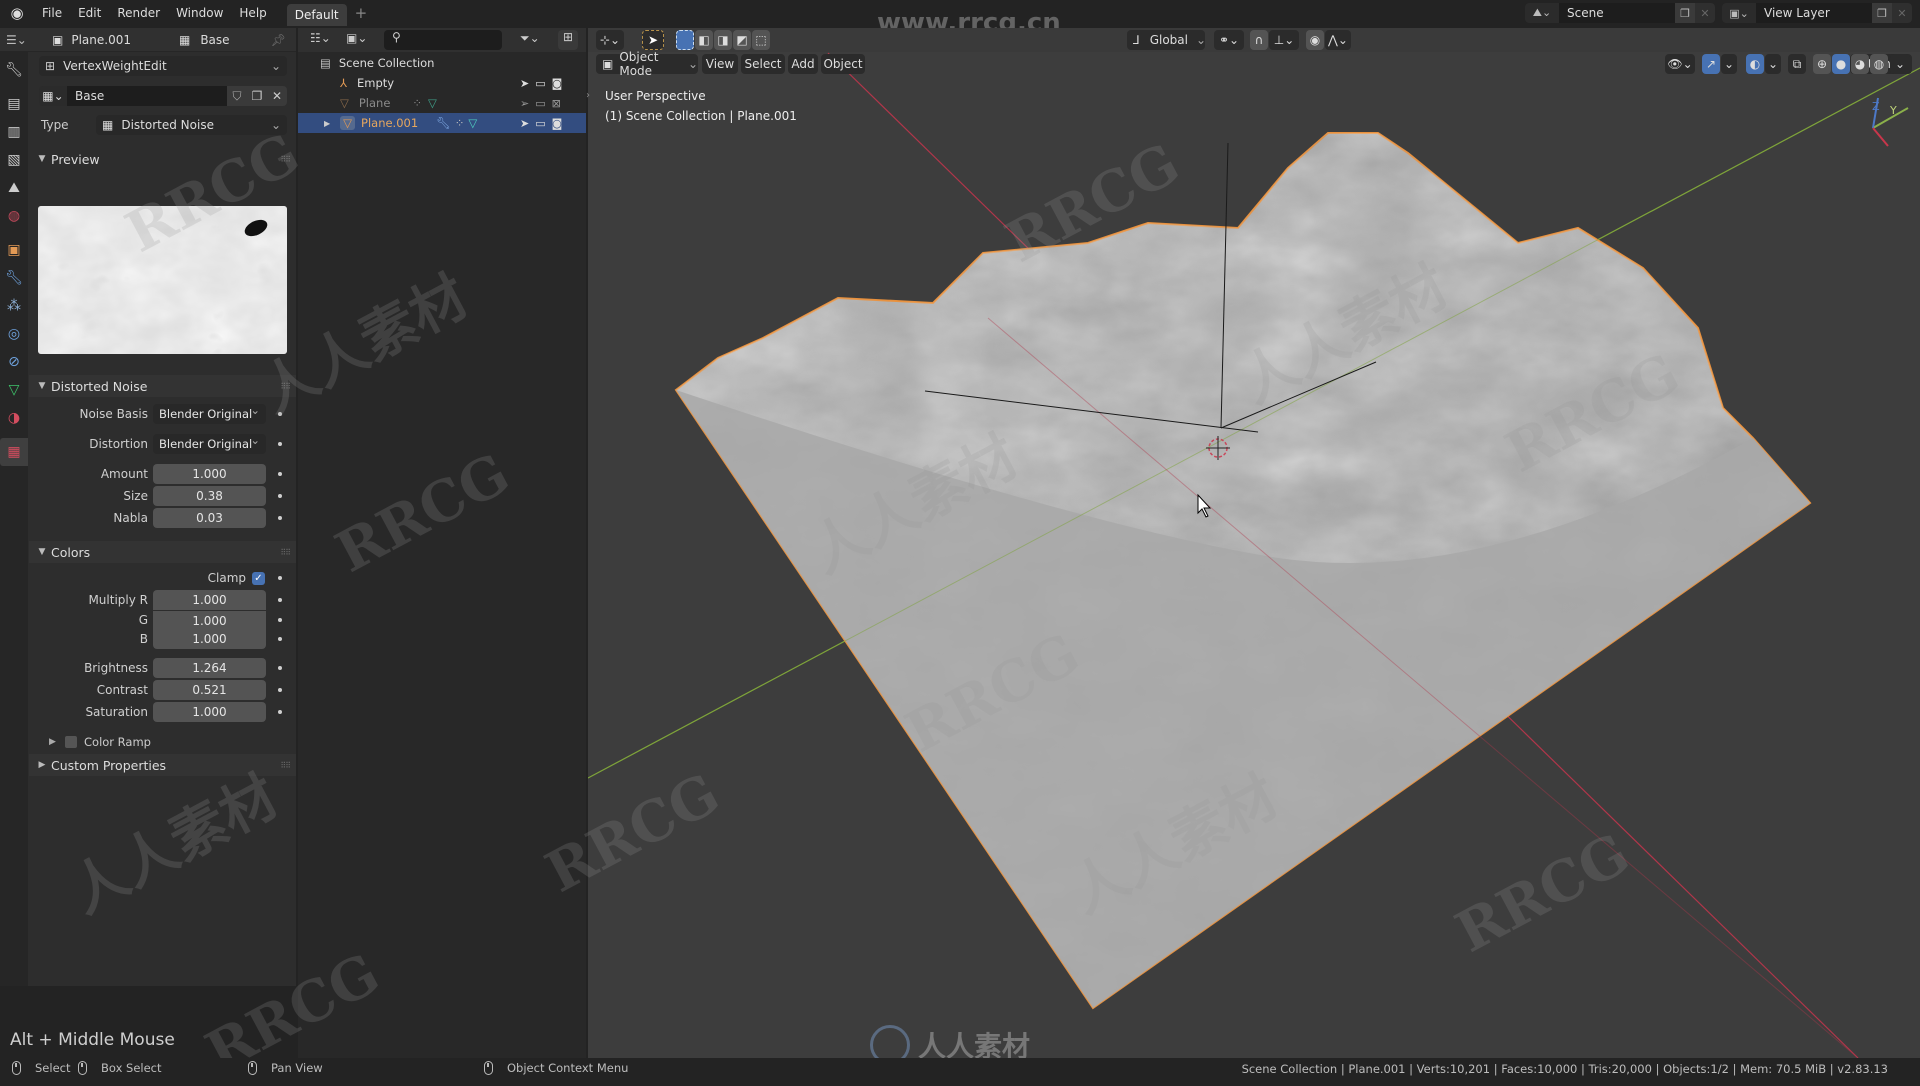 Image resolution: width=1920 pixels, height=1086 pixels. Describe the element at coordinates (209, 412) in the screenshot. I see `noise-basis-dropdown: Blender Original` at that location.